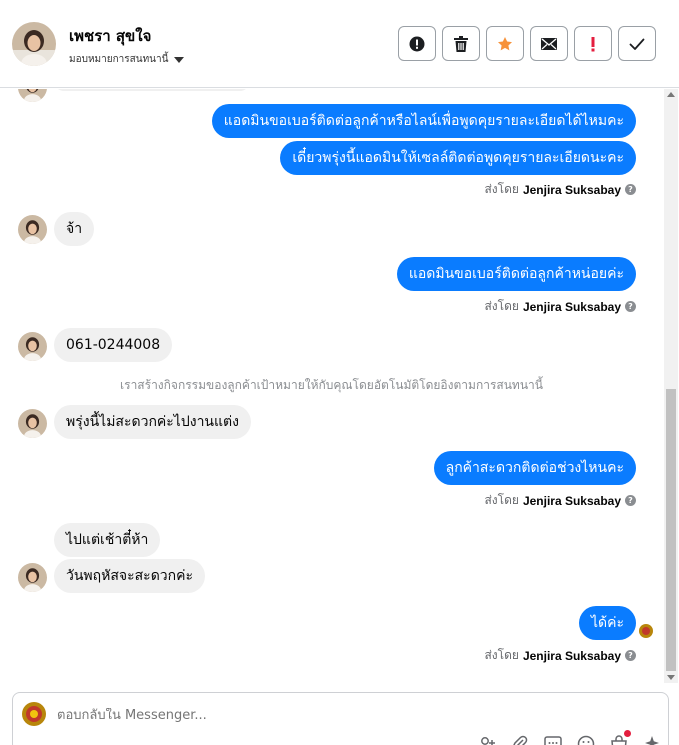 The image size is (679, 745). I want to click on trash-icon, so click(461, 43).